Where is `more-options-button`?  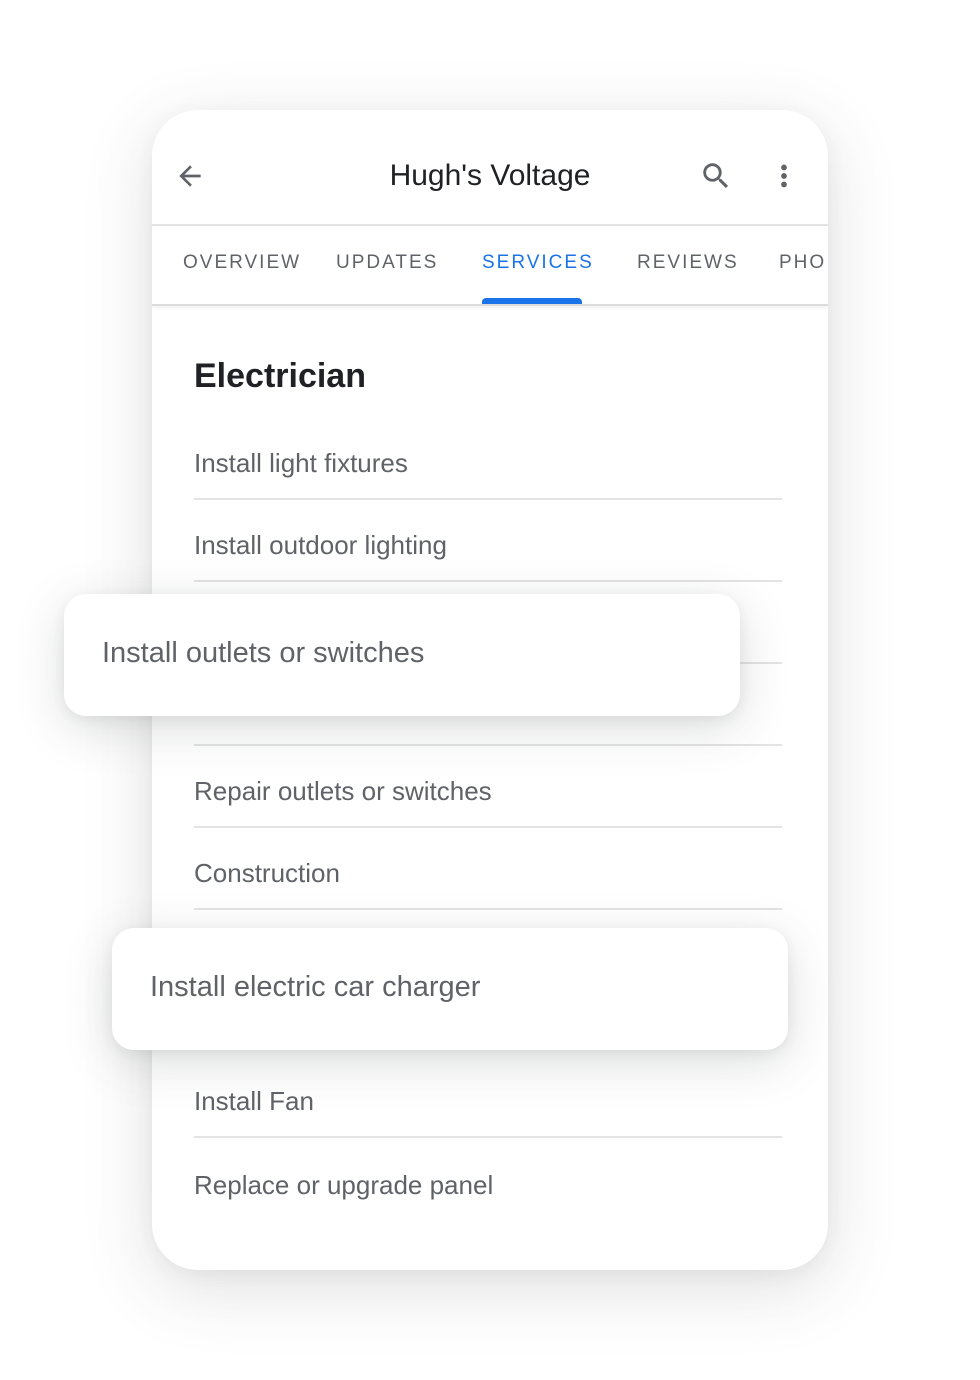
more-options-button is located at coordinates (784, 176).